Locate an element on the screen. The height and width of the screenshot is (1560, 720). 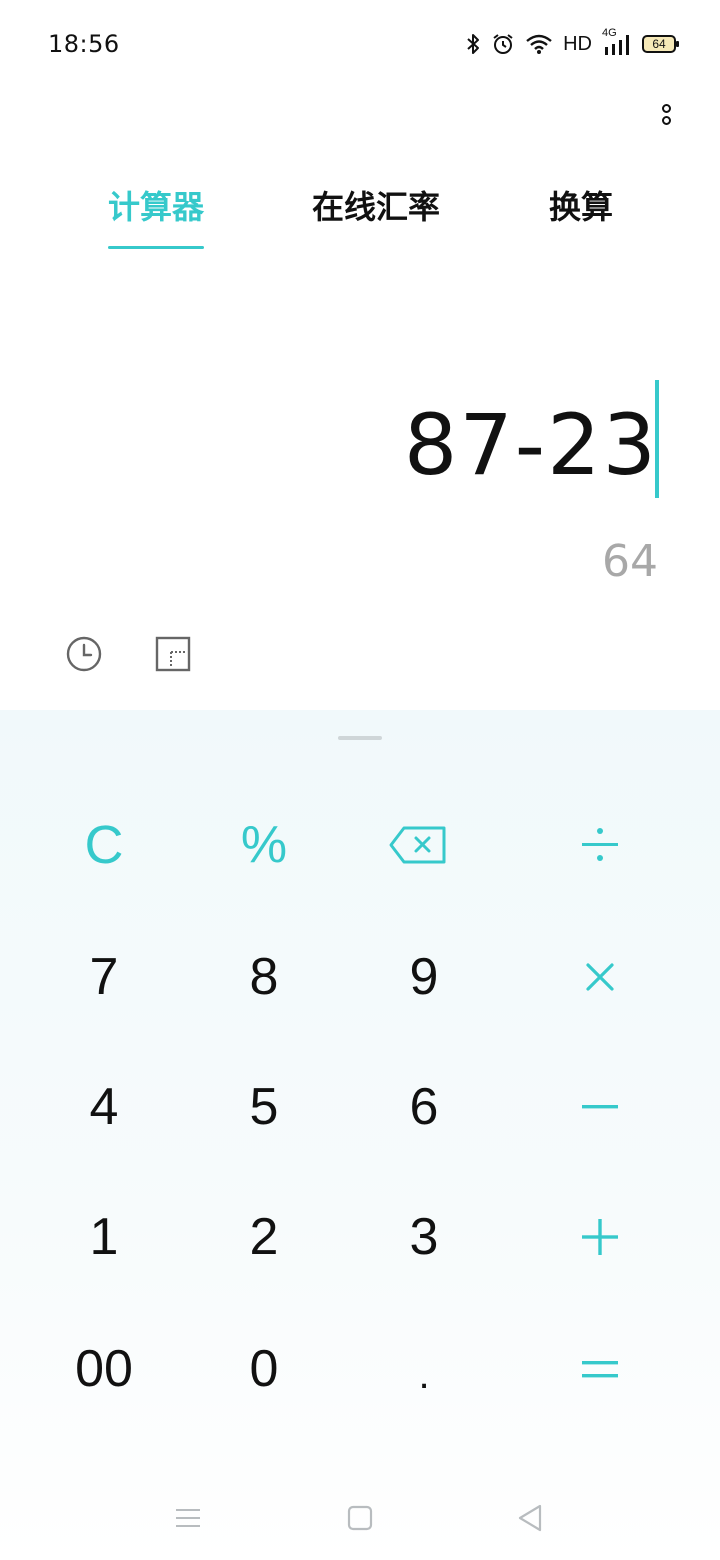
system-nav-bar is located at coordinates (360, 1520).